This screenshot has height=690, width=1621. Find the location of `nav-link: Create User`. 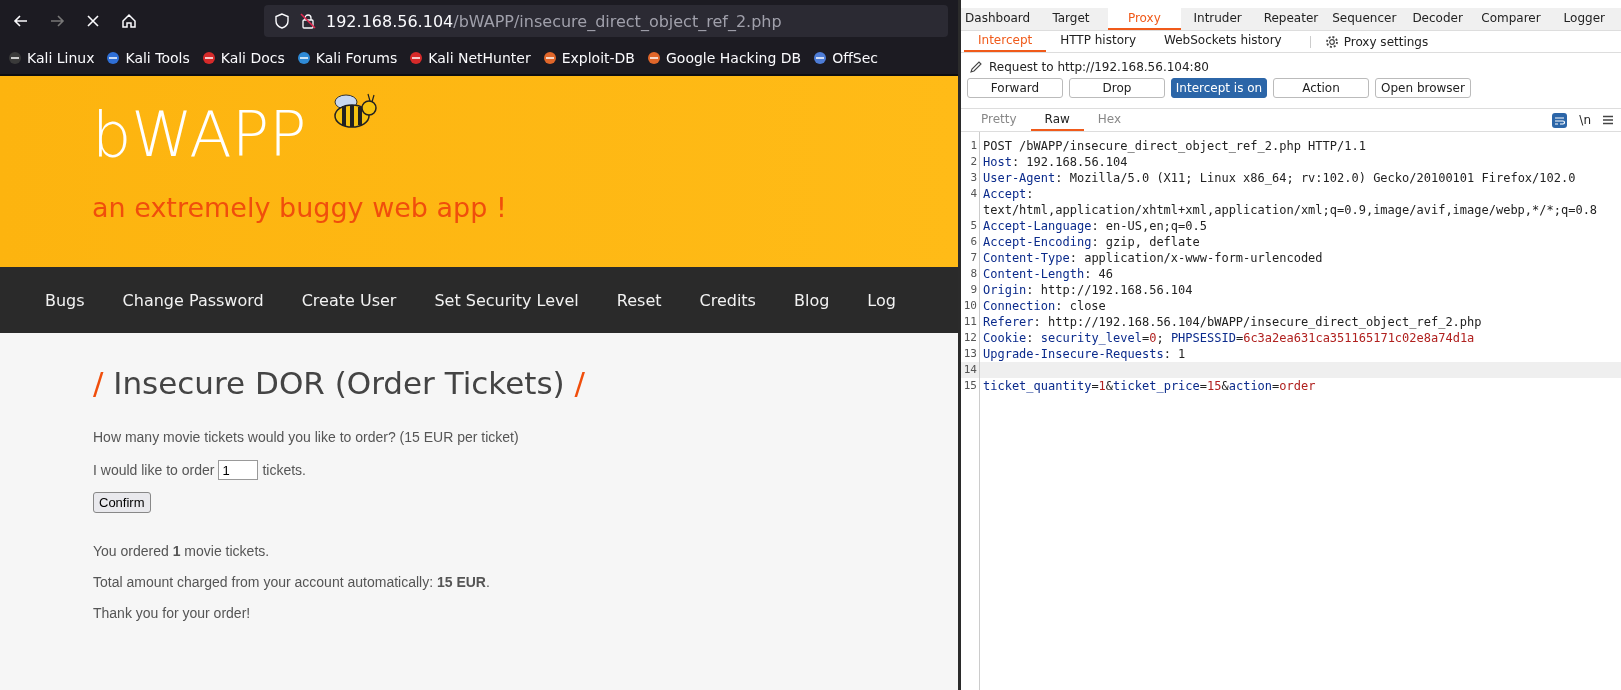

nav-link: Create User is located at coordinates (349, 300).